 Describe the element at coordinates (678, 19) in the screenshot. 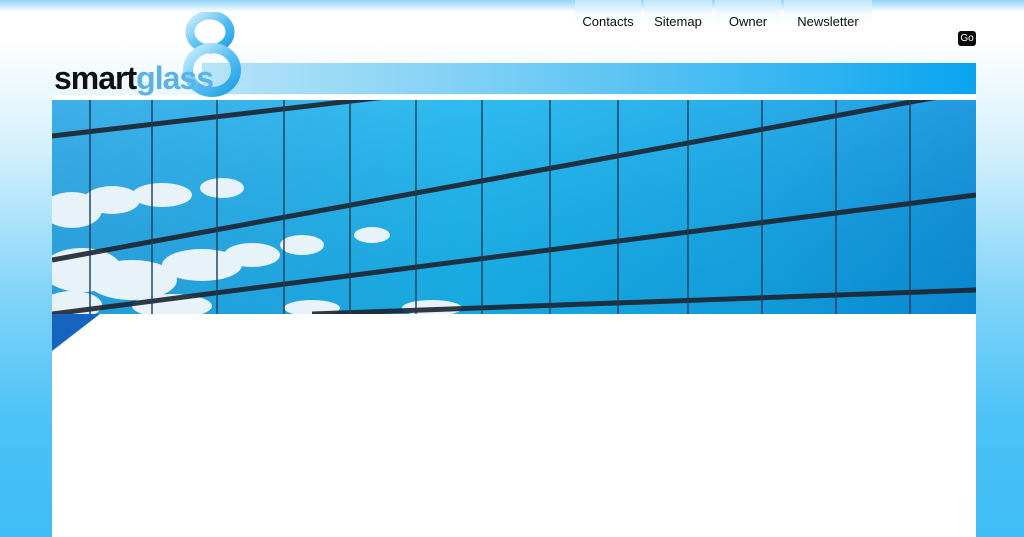

I see `nav-item-sitemap: Sitemap` at that location.